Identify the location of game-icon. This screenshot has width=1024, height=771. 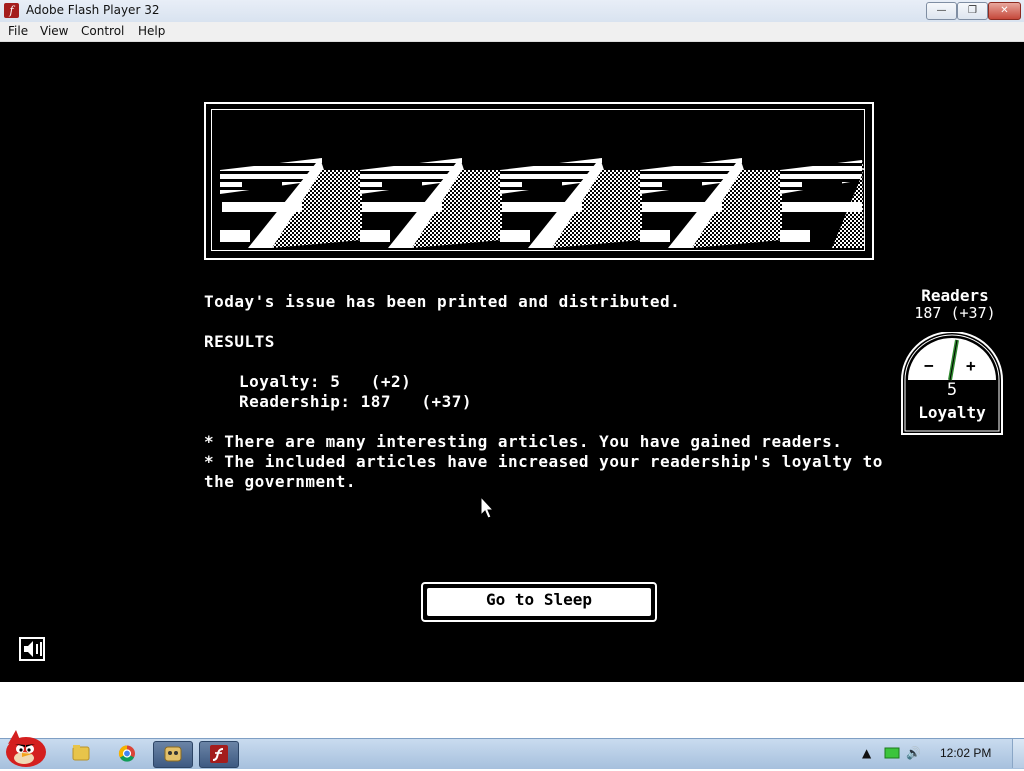
(173, 754).